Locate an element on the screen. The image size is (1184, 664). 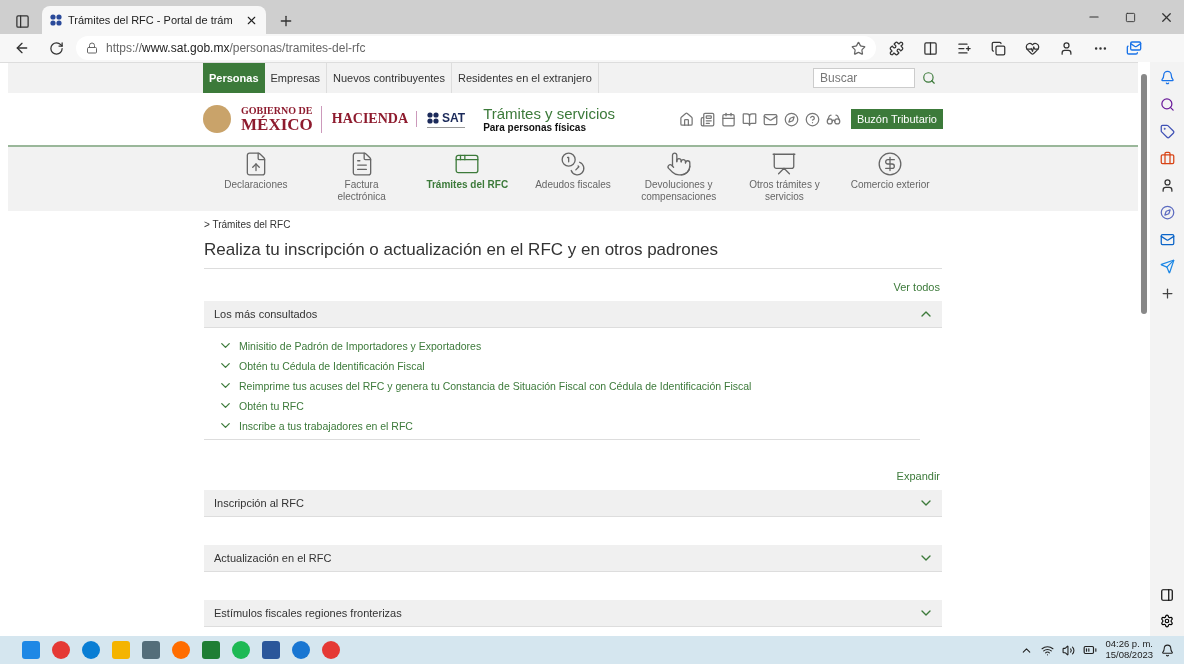
procedure-link: Minisitio de Padrón de Importadores y Exportadores is located at coordinates (569, 345).